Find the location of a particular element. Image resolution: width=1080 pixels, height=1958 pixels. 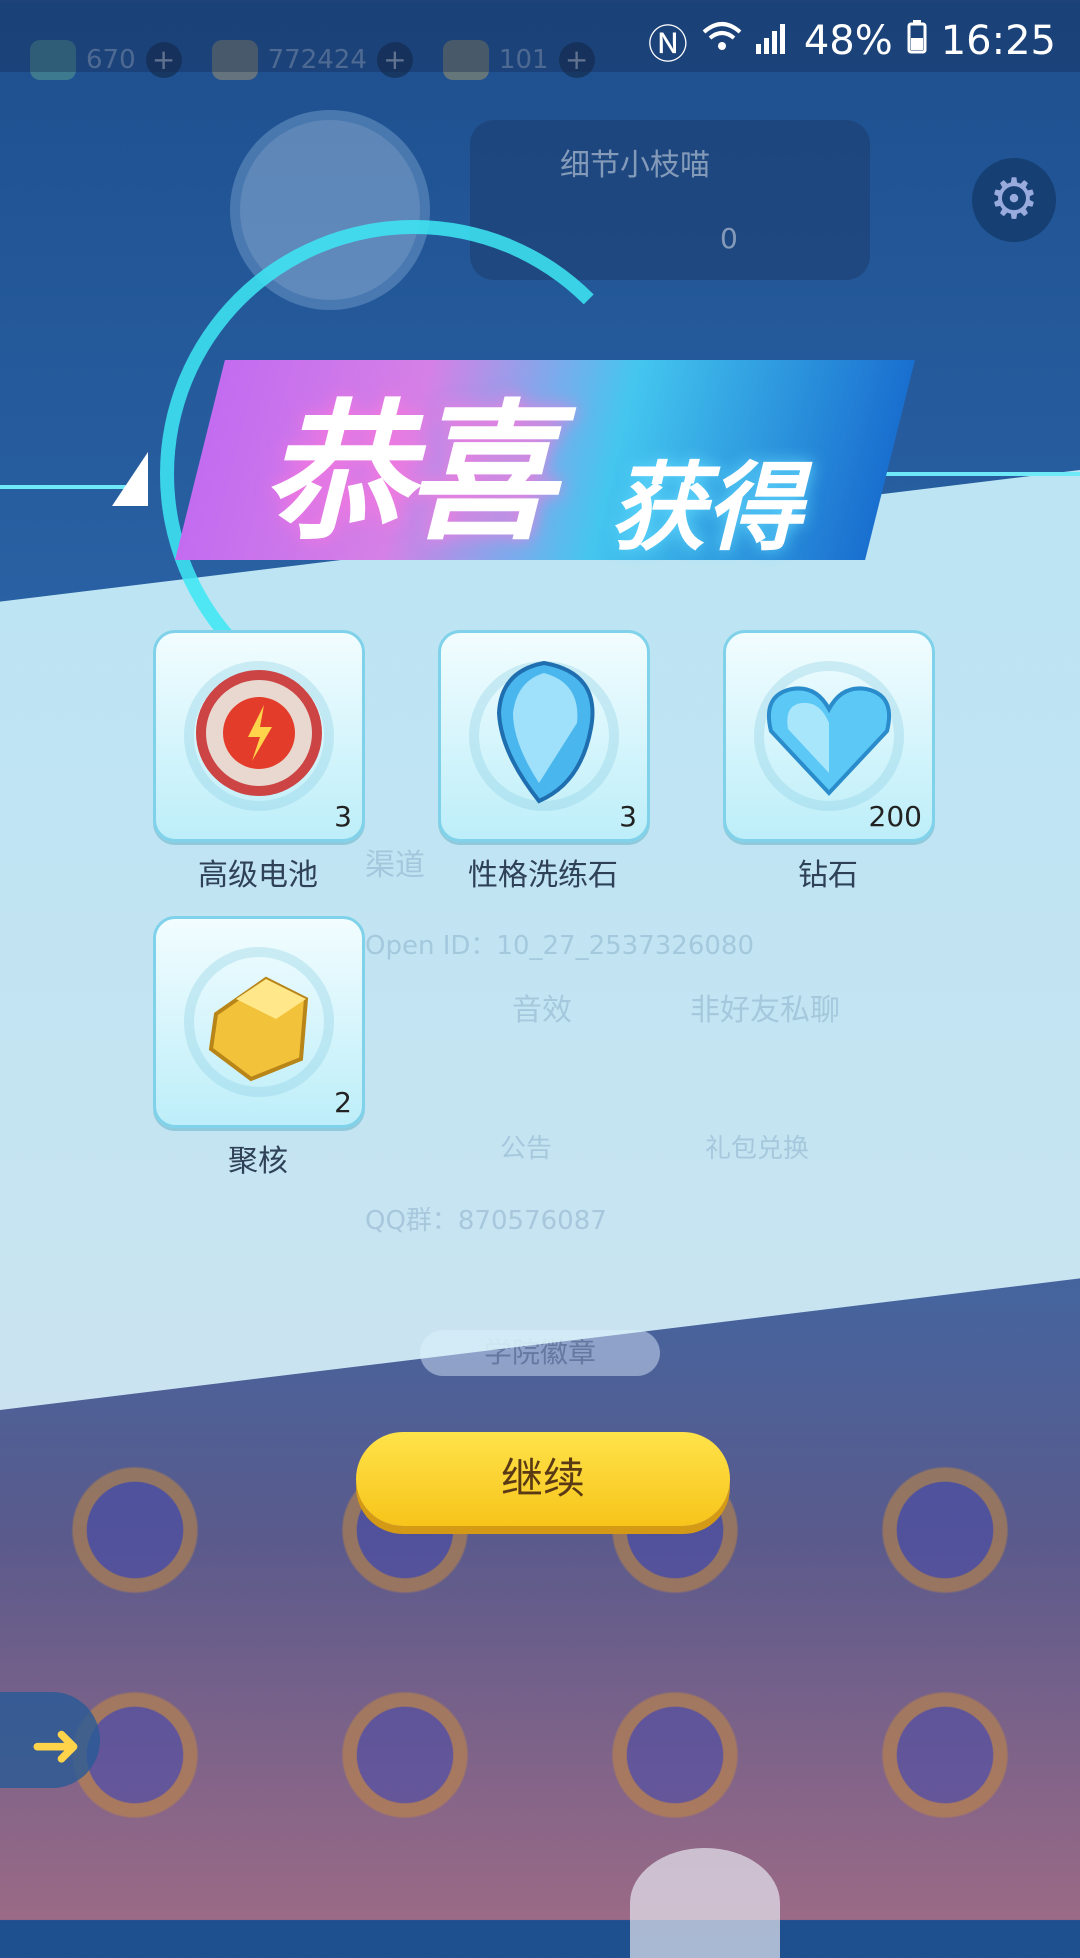

wing-badge-icon is located at coordinates (945, 1755).